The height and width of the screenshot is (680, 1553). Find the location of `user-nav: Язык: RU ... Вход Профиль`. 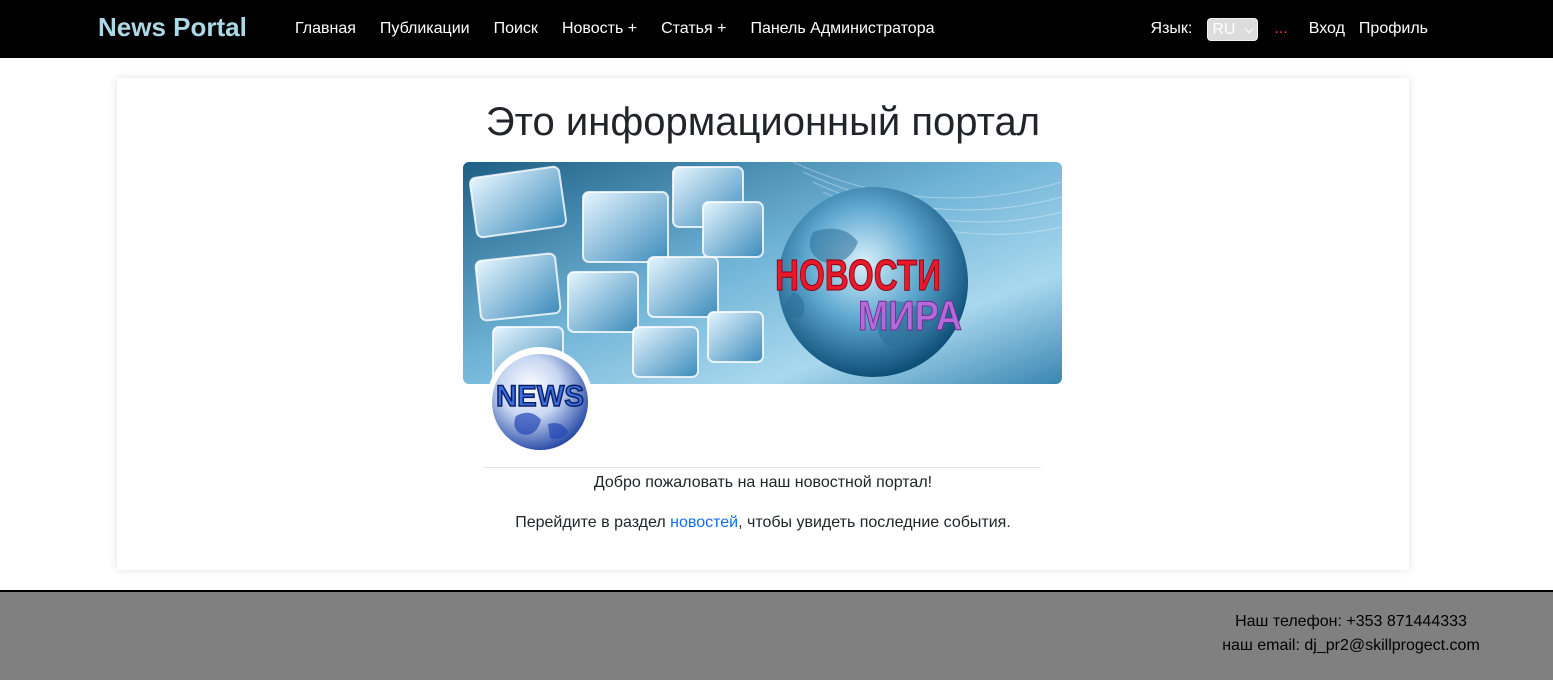

user-nav: Язык: RU ... Вход Профиль is located at coordinates (1293, 29).